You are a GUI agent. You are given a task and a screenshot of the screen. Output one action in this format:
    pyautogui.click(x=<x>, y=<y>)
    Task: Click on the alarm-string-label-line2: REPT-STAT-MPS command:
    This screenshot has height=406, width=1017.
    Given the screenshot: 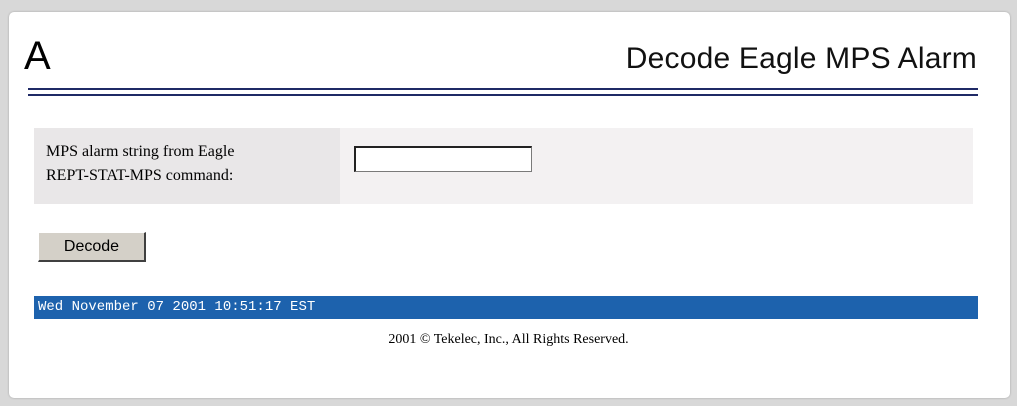 What is the action you would take?
    pyautogui.click(x=140, y=175)
    